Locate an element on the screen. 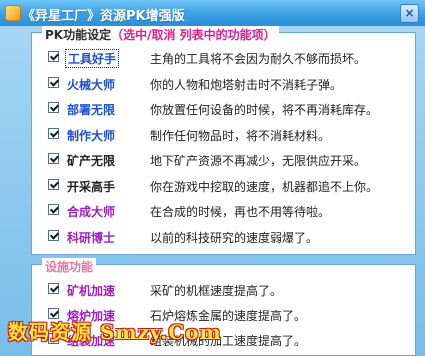  close-button: × is located at coordinates (409, 13).